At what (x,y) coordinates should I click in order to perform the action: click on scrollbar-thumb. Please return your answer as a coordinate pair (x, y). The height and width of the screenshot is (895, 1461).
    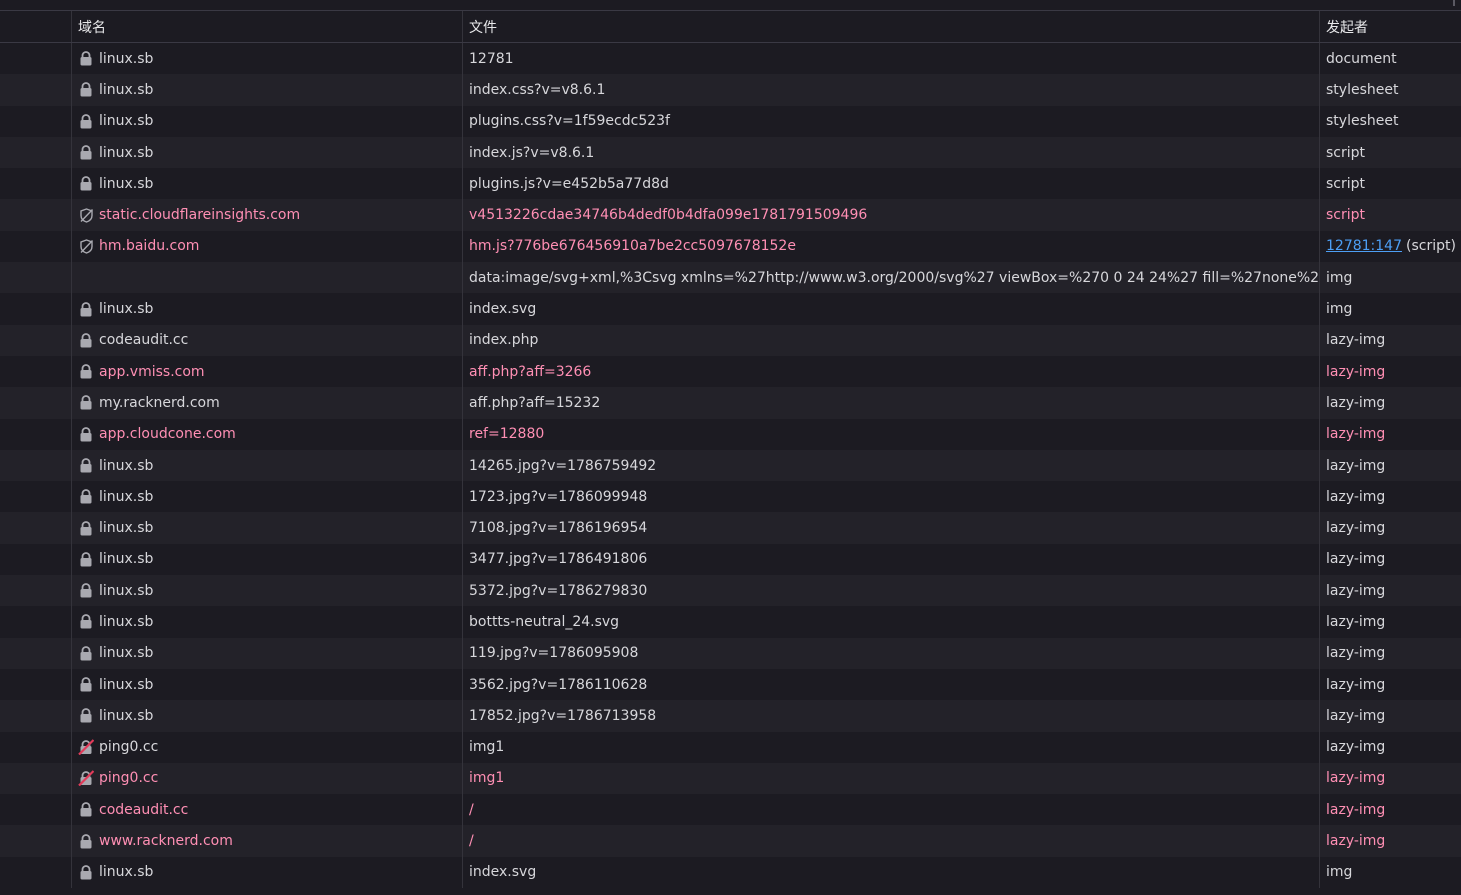
    Looking at the image, I should click on (1454, 3).